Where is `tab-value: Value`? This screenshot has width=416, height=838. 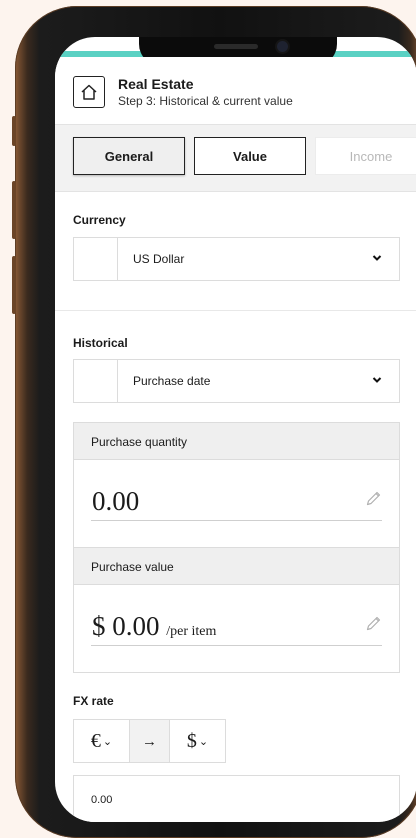
tab-value: Value is located at coordinates (250, 156).